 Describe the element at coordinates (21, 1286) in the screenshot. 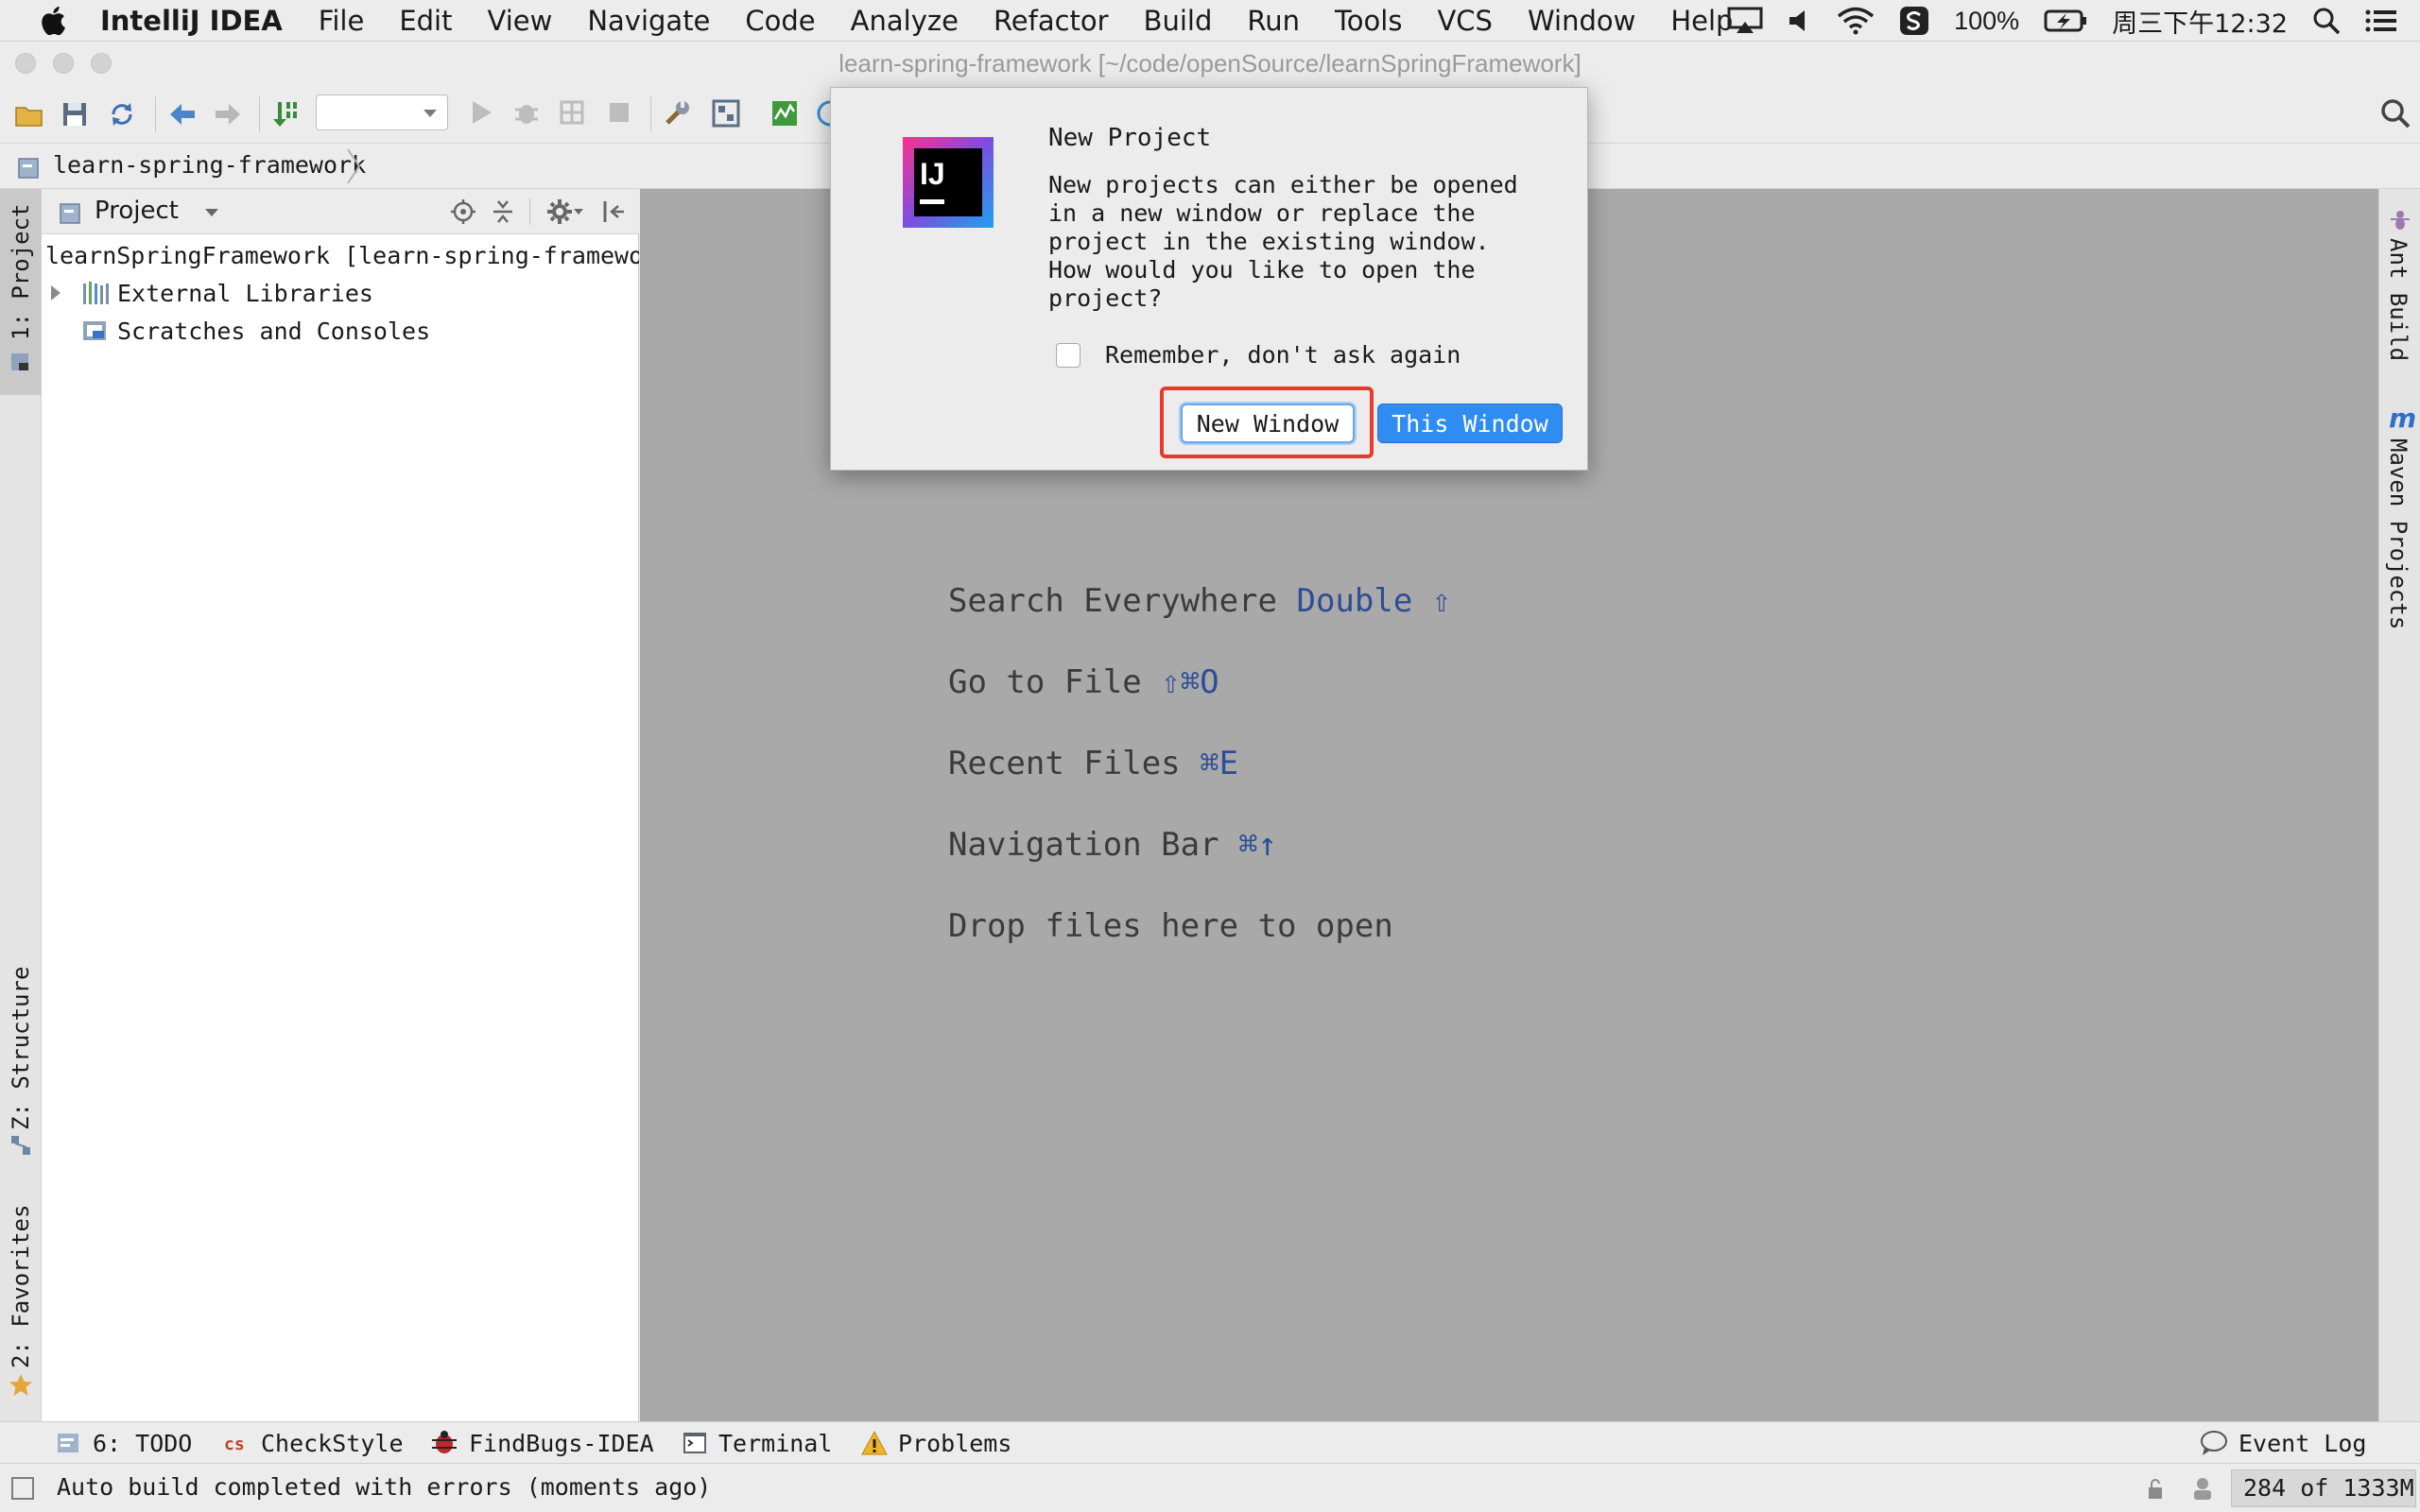

I see `favorites-tab-label: 2: Favorites` at that location.